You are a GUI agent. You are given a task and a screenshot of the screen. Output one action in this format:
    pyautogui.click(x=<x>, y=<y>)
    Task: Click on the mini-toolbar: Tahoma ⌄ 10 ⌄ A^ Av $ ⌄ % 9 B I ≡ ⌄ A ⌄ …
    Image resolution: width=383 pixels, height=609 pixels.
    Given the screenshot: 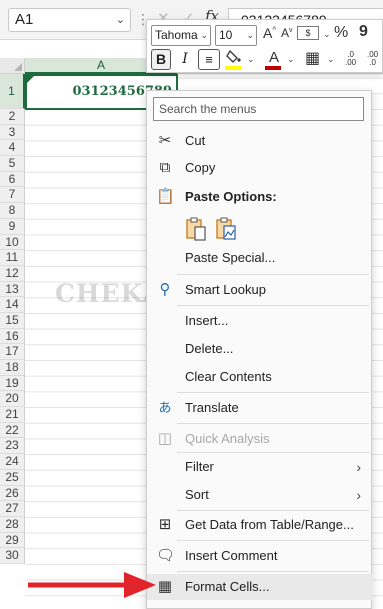 What is the action you would take?
    pyautogui.click(x=264, y=46)
    